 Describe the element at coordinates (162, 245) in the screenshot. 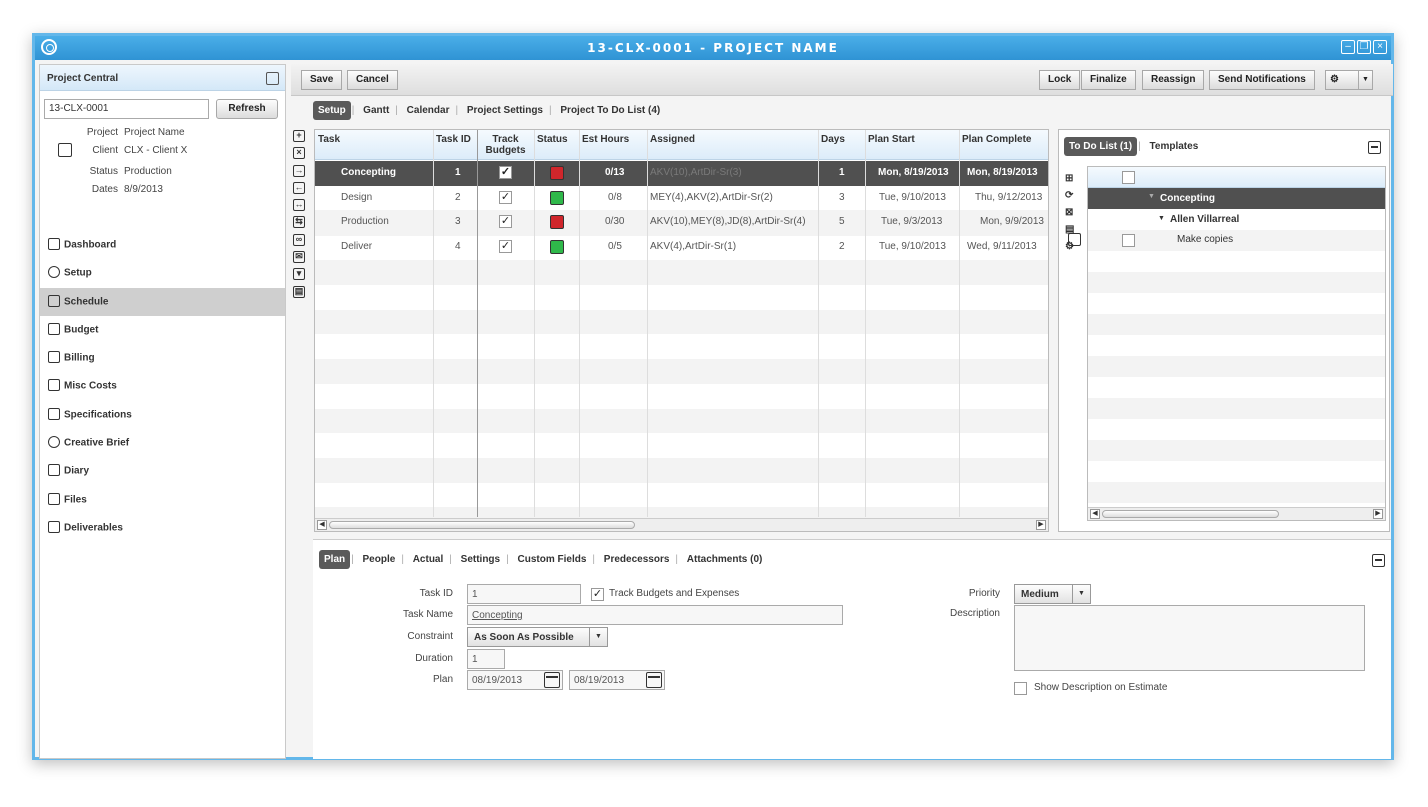

I see `nav-item-dashboard: Dashboard` at that location.